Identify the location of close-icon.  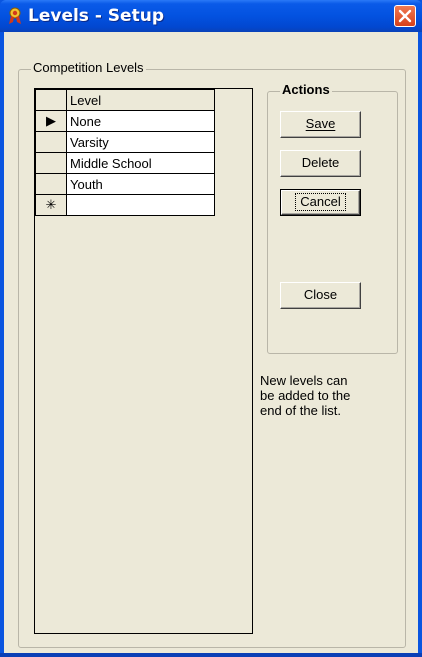
(405, 16).